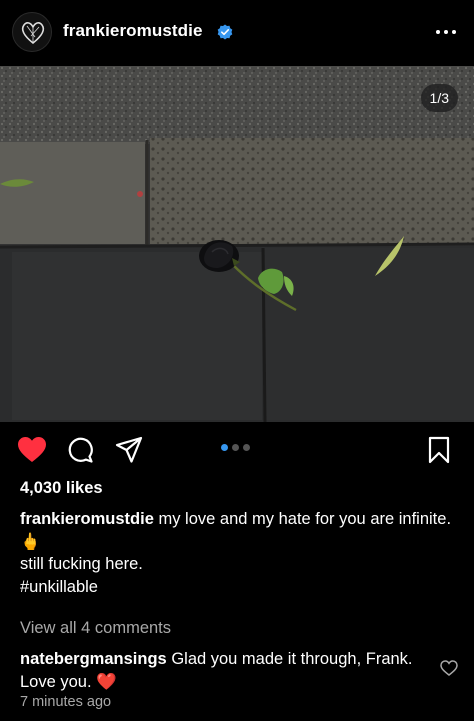  What do you see at coordinates (81, 564) in the screenshot?
I see `caption-line2: still fucking here.` at bounding box center [81, 564].